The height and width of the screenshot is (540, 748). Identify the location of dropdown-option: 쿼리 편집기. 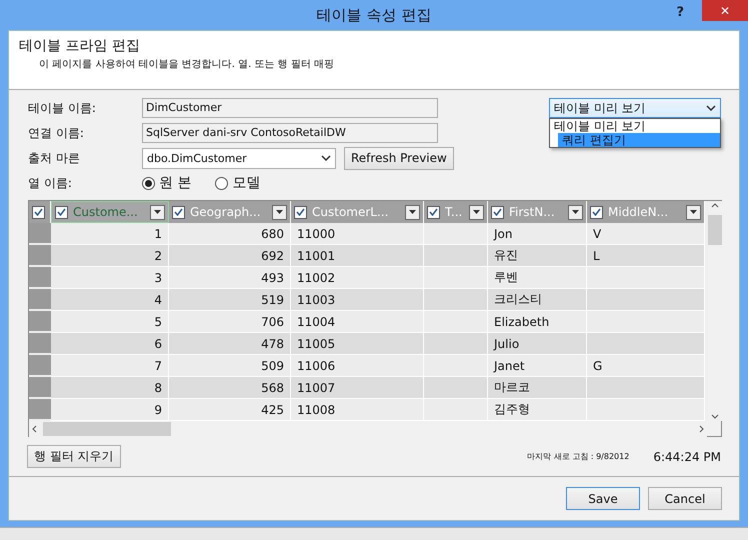
(639, 140).